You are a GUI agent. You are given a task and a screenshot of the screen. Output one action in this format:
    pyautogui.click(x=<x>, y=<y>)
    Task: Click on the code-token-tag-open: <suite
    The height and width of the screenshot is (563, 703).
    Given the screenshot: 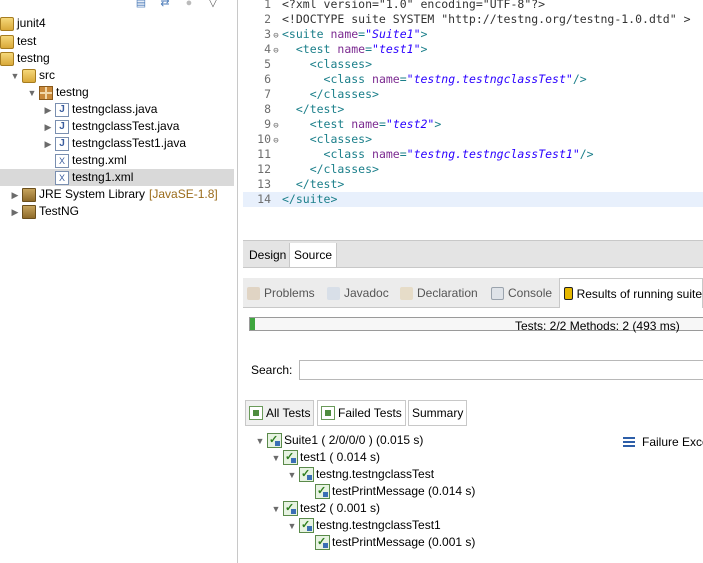 What is the action you would take?
    pyautogui.click(x=306, y=34)
    